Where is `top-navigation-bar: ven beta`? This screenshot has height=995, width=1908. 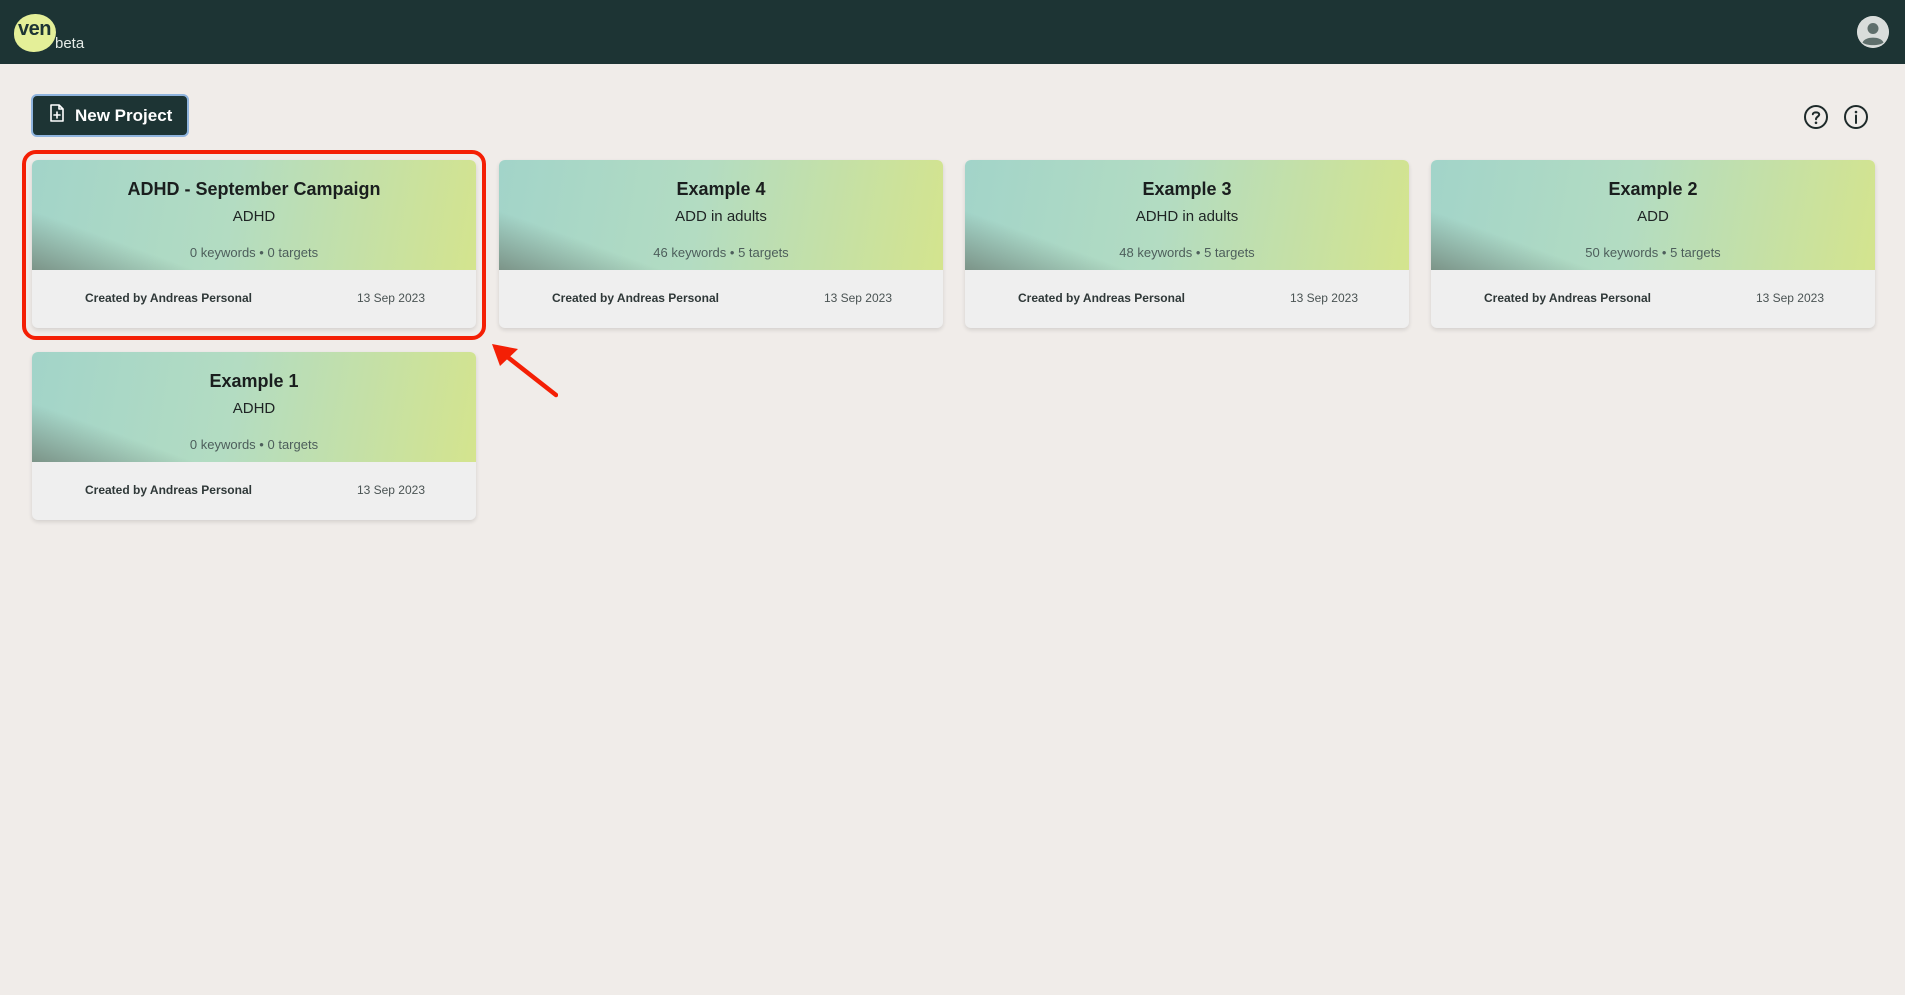
top-navigation-bar: ven beta is located at coordinates (952, 32).